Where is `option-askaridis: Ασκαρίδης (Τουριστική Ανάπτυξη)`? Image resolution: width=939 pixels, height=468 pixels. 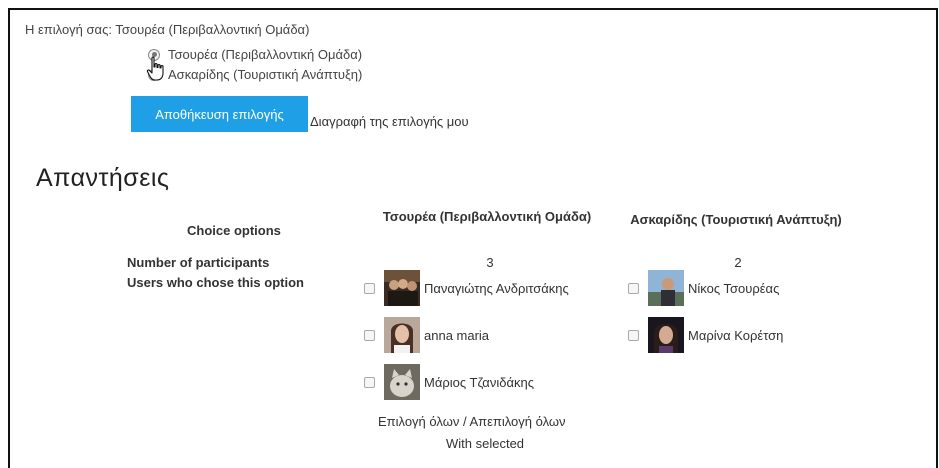
option-askaridis: Ασκαρίδης (Τουριστική Ανάπτυξη) is located at coordinates (255, 74).